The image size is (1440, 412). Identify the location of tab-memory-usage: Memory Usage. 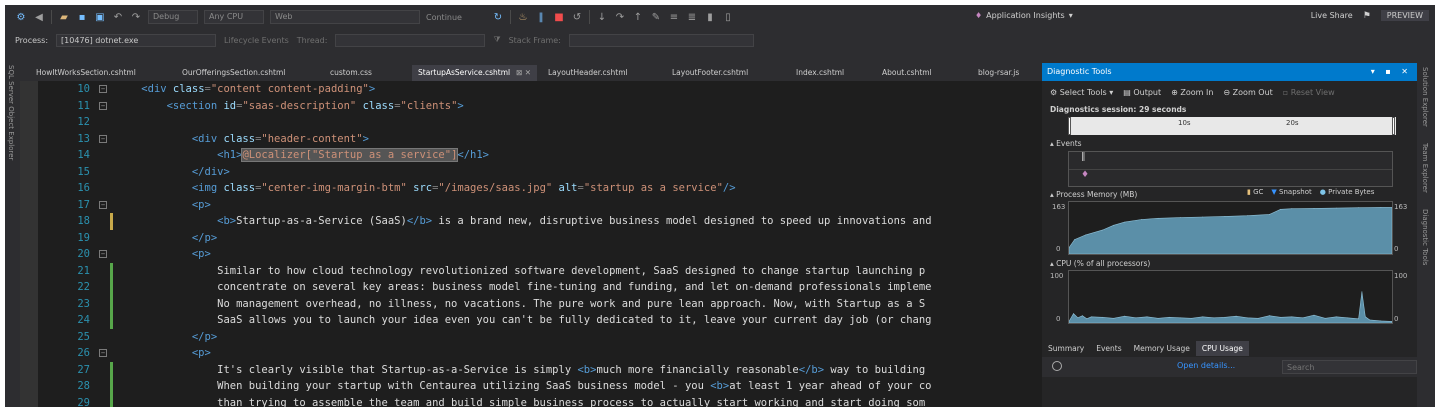
(1162, 348).